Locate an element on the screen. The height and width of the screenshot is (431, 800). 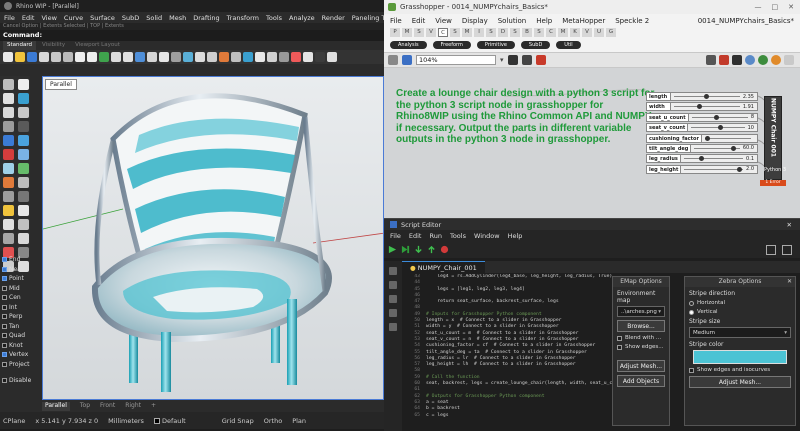
undo-icon is located at coordinates (116, 57).